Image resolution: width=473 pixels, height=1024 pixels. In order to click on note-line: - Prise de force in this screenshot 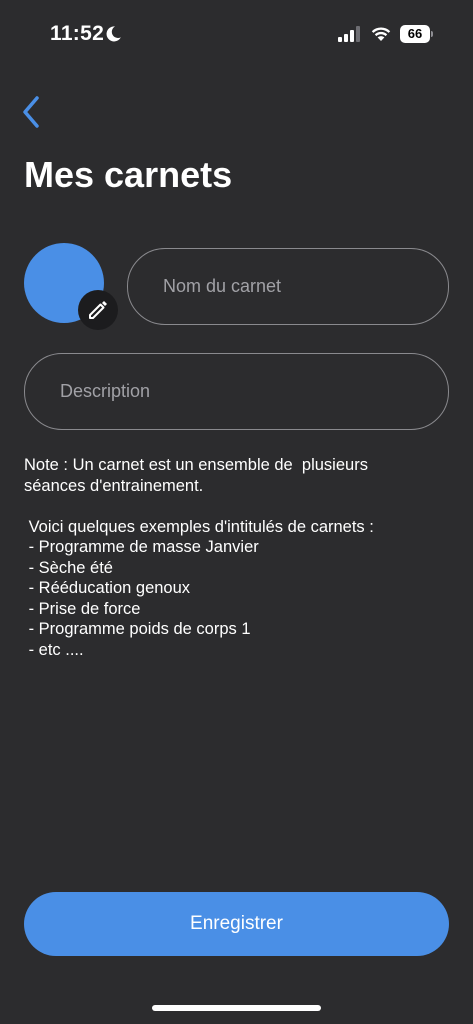, I will do `click(82, 608)`.